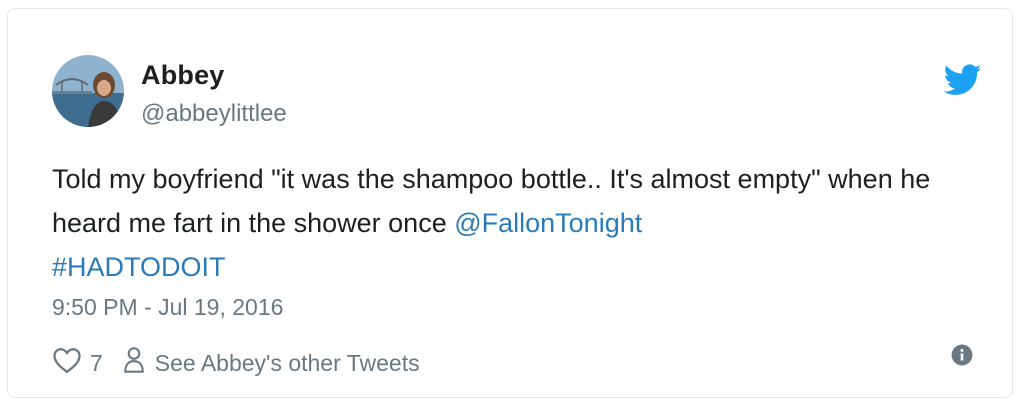 This screenshot has width=1024, height=408. I want to click on like-count: 7, so click(96, 362).